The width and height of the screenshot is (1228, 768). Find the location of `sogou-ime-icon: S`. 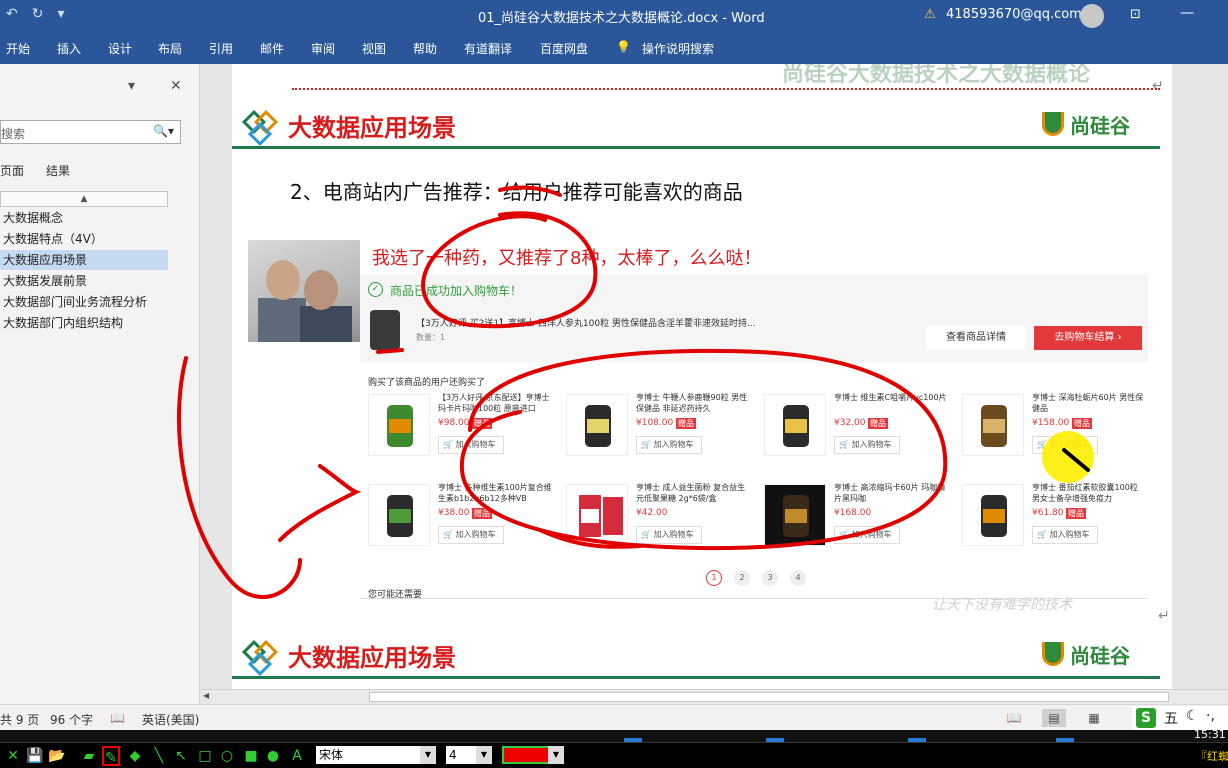

sogou-ime-icon: S is located at coordinates (1146, 718).